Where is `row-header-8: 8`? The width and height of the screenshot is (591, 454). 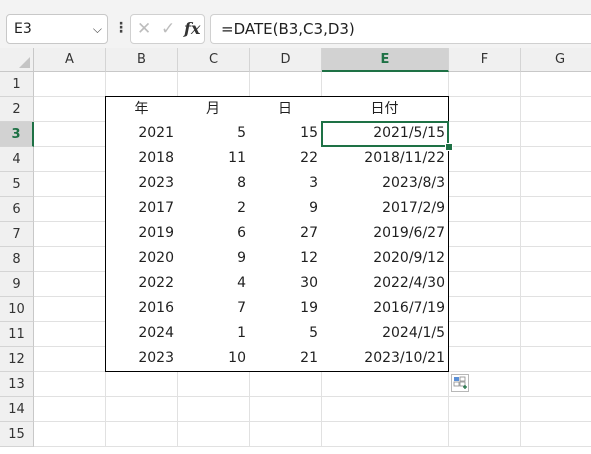 row-header-8: 8 is located at coordinates (17, 259).